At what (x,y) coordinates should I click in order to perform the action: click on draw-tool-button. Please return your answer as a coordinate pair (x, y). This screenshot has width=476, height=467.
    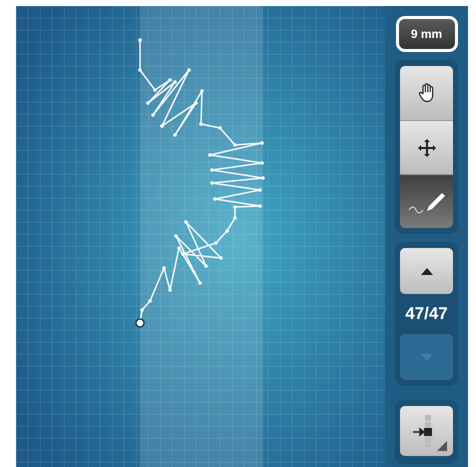
    Looking at the image, I should click on (426, 201).